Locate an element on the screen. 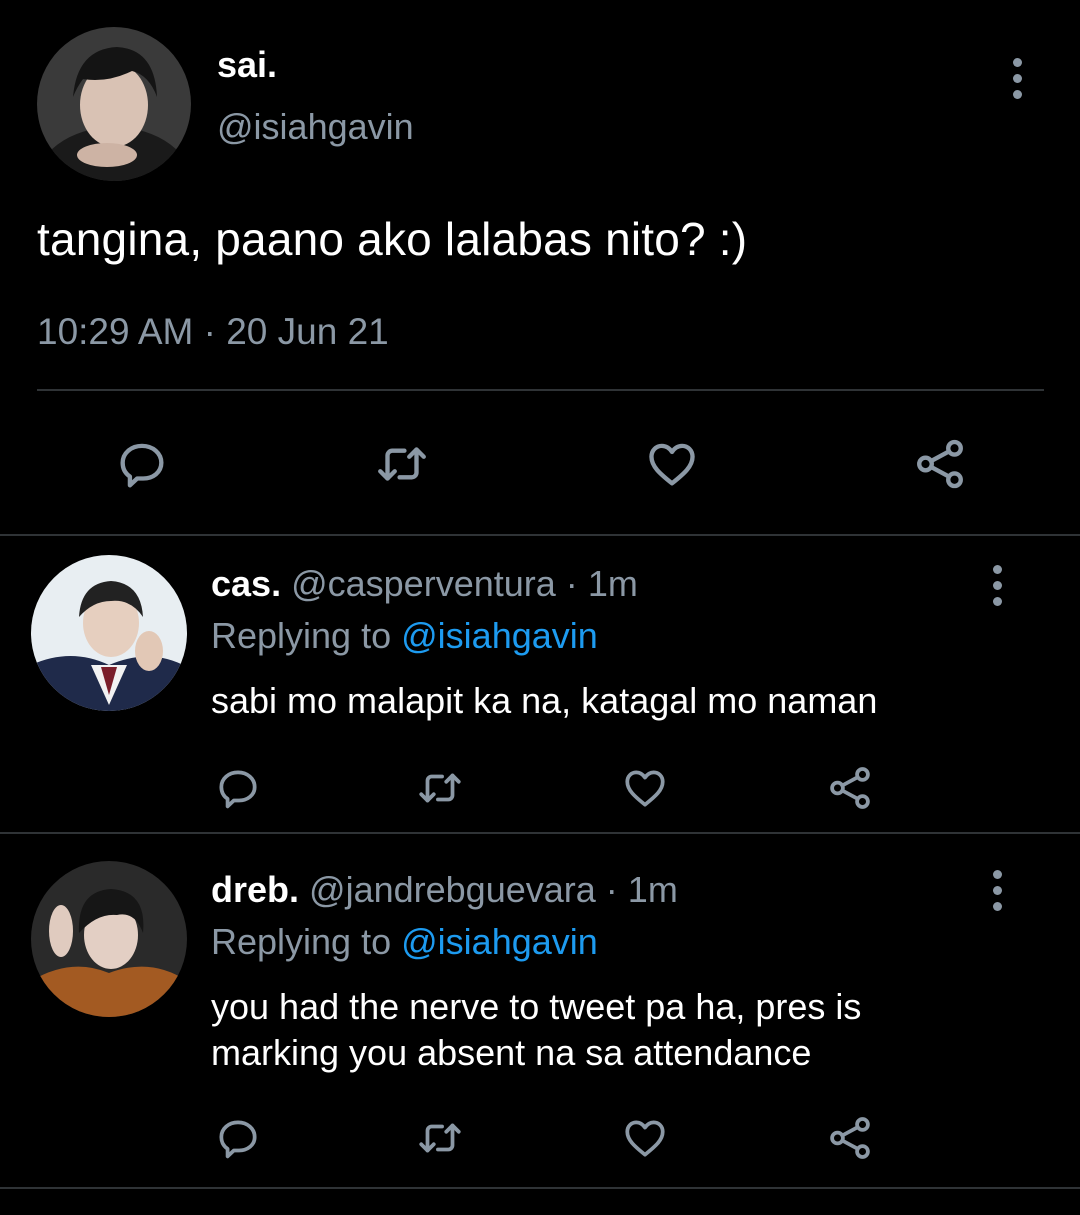 This screenshot has height=1215, width=1080. reply-author-handle: @jandrebguevara is located at coordinates (452, 889).